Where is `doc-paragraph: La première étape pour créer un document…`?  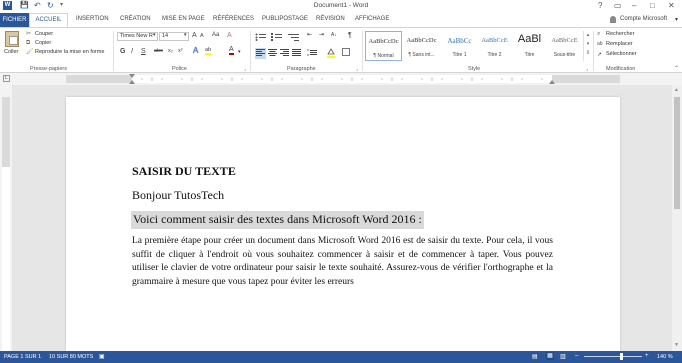 doc-paragraph: La première étape pour créer un document… is located at coordinates (342, 262).